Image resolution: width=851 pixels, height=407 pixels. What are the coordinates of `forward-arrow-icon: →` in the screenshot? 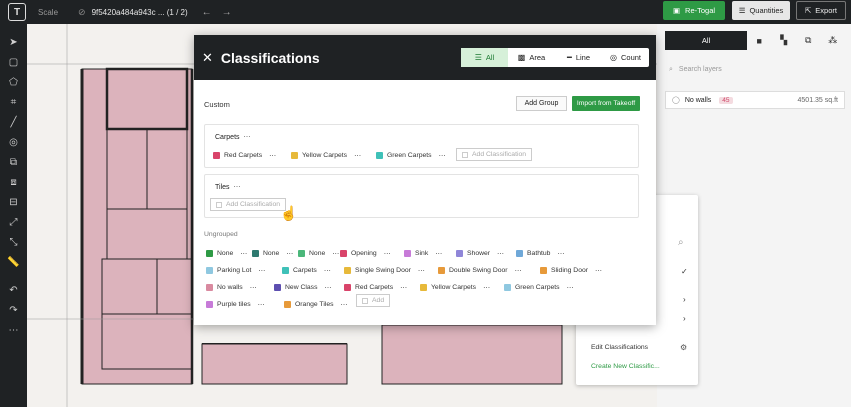 It's located at (227, 12).